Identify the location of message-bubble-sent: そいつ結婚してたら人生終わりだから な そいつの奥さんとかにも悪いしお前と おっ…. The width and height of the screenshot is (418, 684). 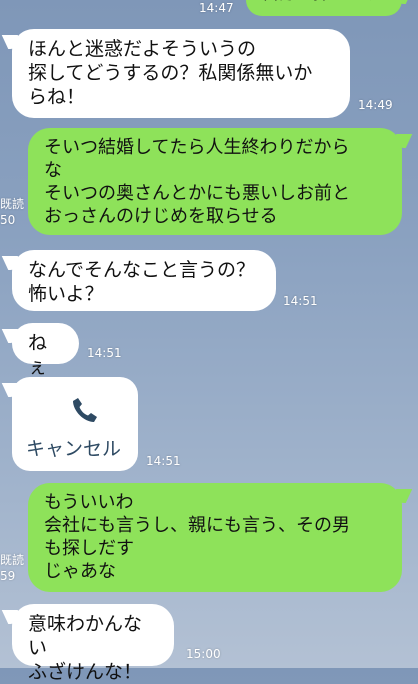
(215, 181).